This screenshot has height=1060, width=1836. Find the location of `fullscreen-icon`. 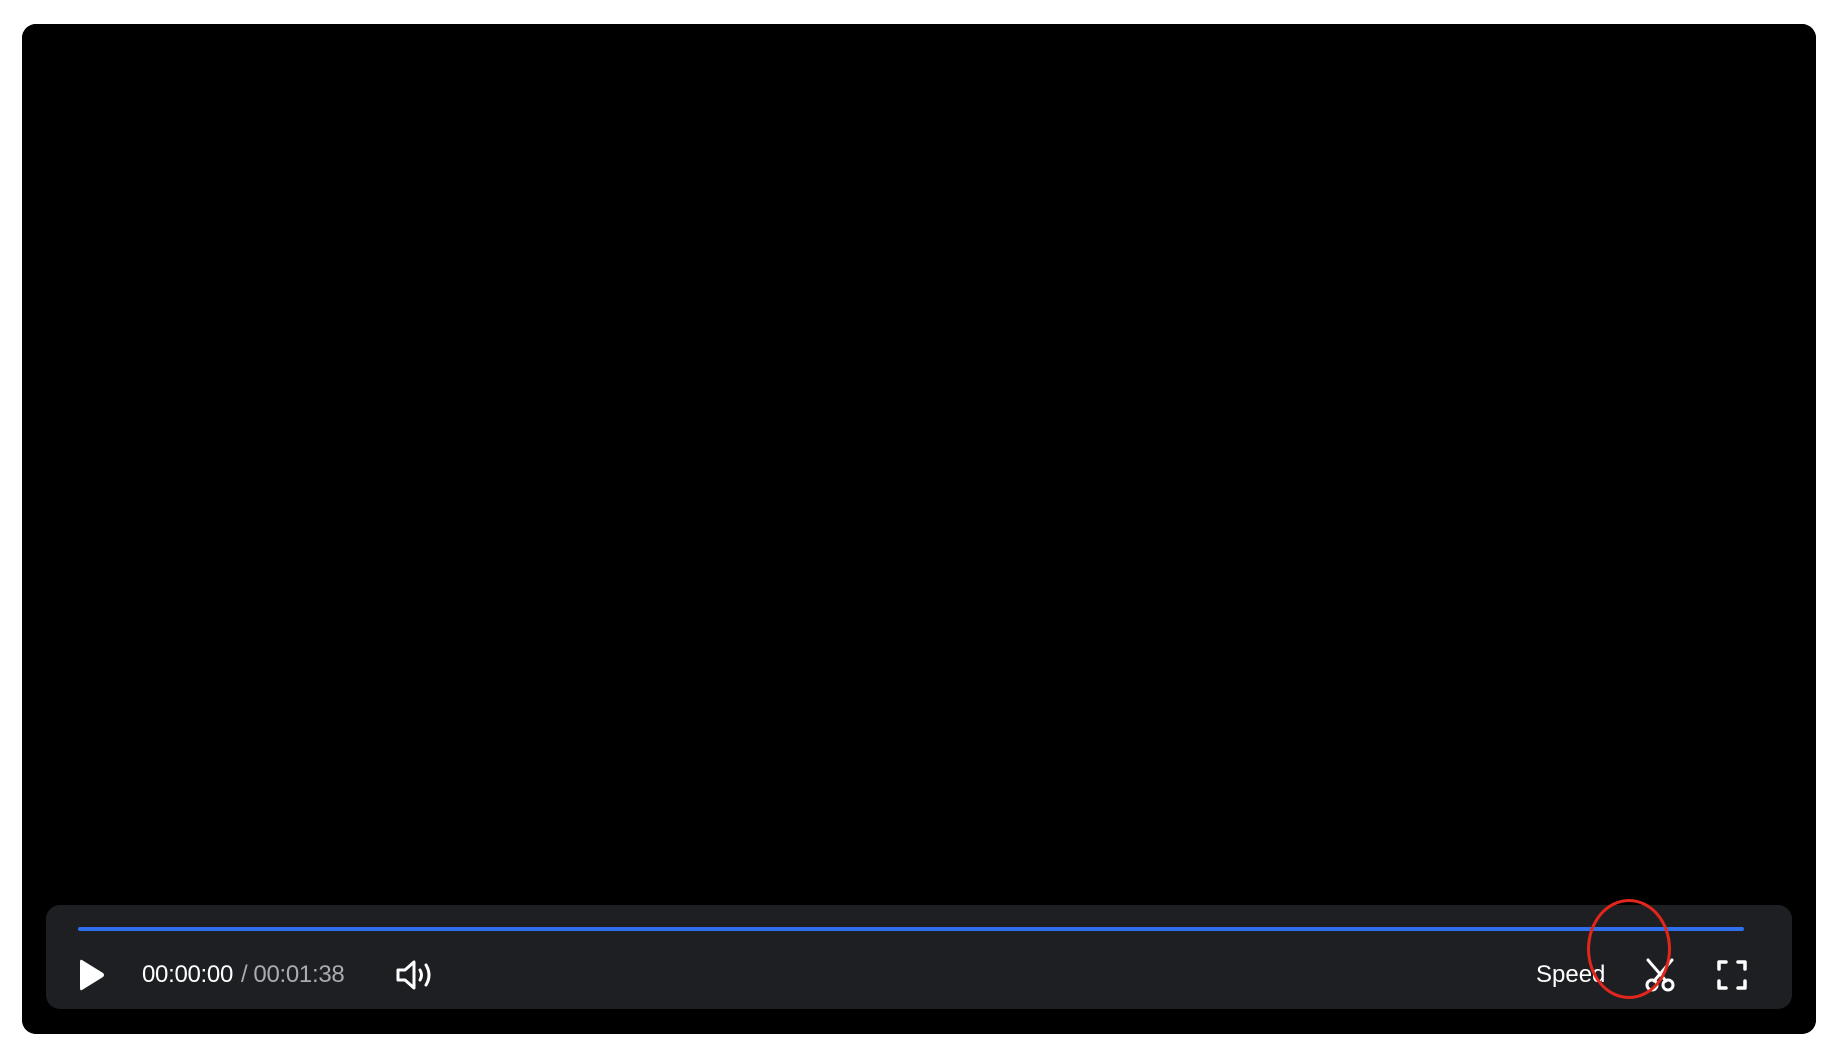

fullscreen-icon is located at coordinates (1732, 975).